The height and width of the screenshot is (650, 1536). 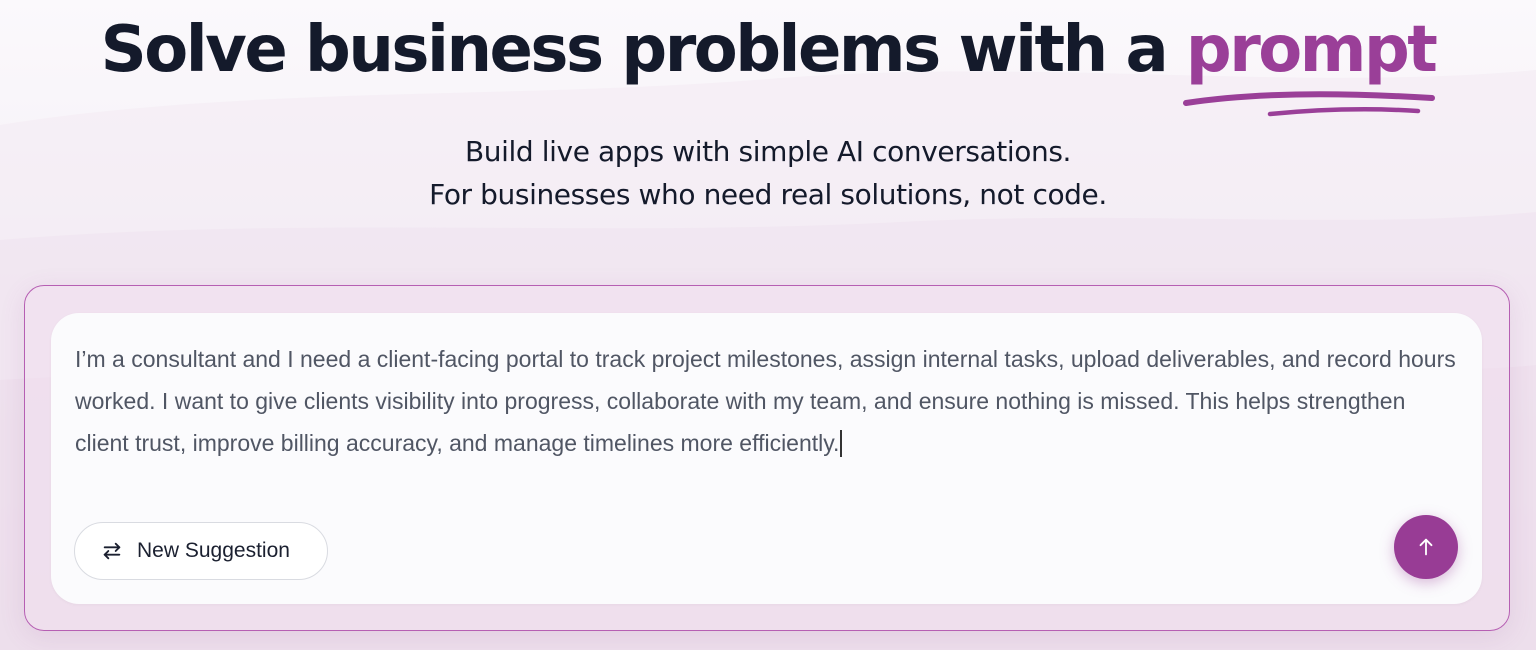 What do you see at coordinates (1311, 50) in the screenshot?
I see `hero-title-accent: prompt` at bounding box center [1311, 50].